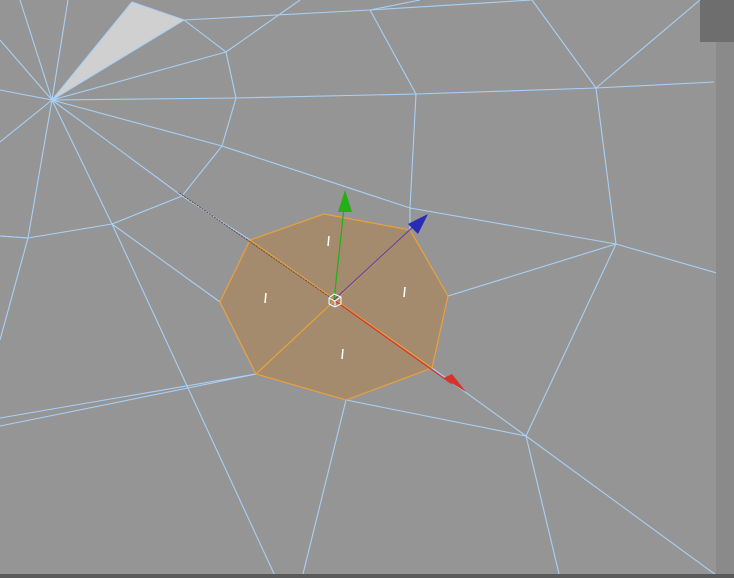 This screenshot has width=734, height=578. Describe the element at coordinates (345, 201) in the screenshot. I see `y-axis-arrow-icon` at that location.